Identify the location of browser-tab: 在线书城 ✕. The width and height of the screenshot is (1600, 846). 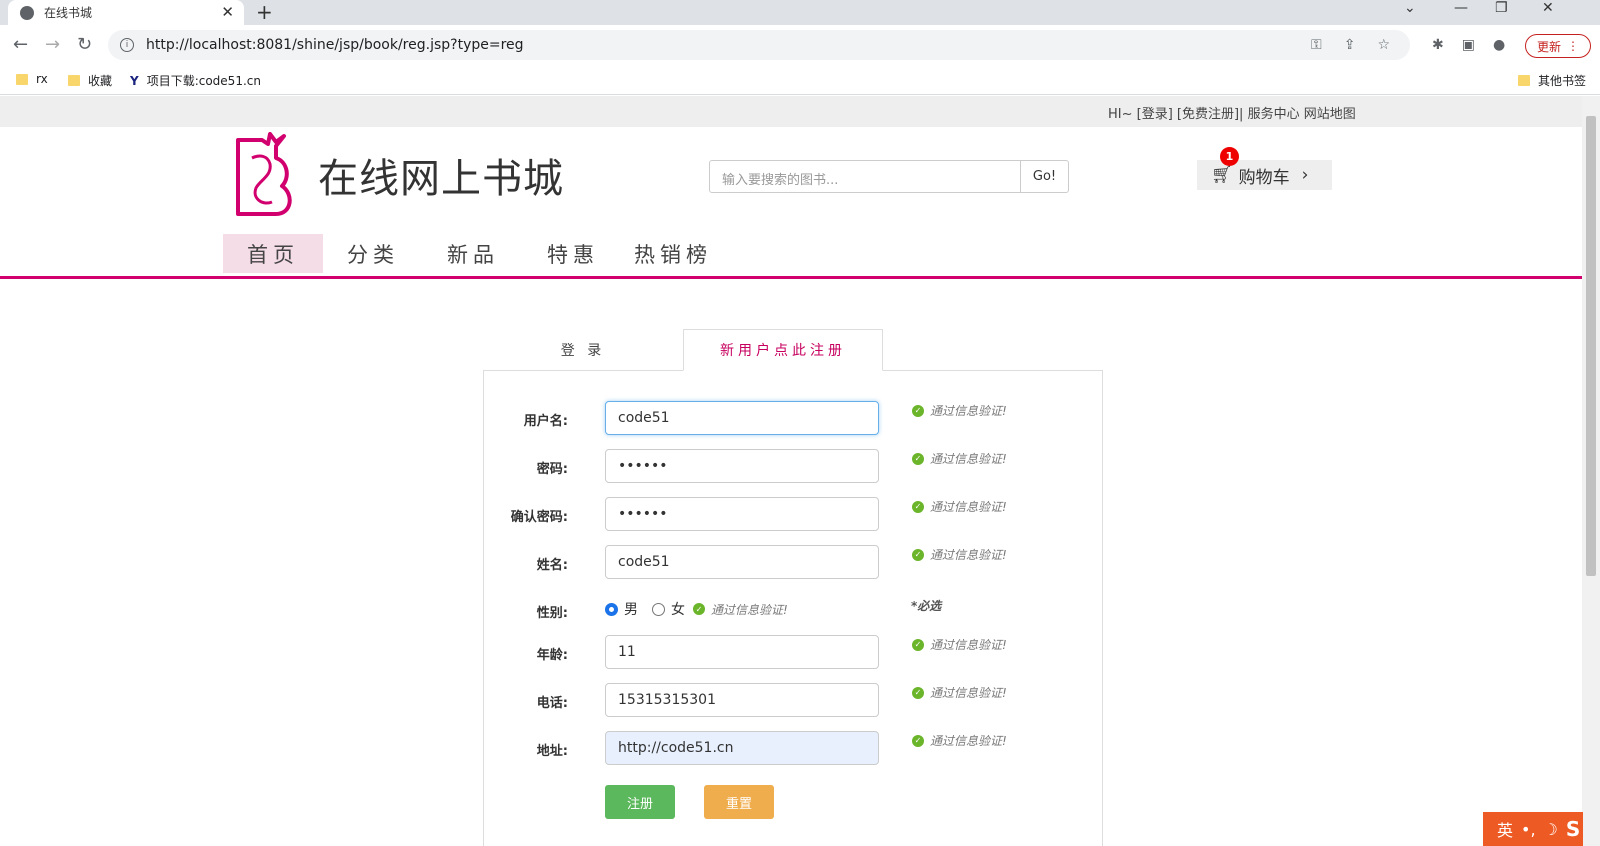
(126, 12).